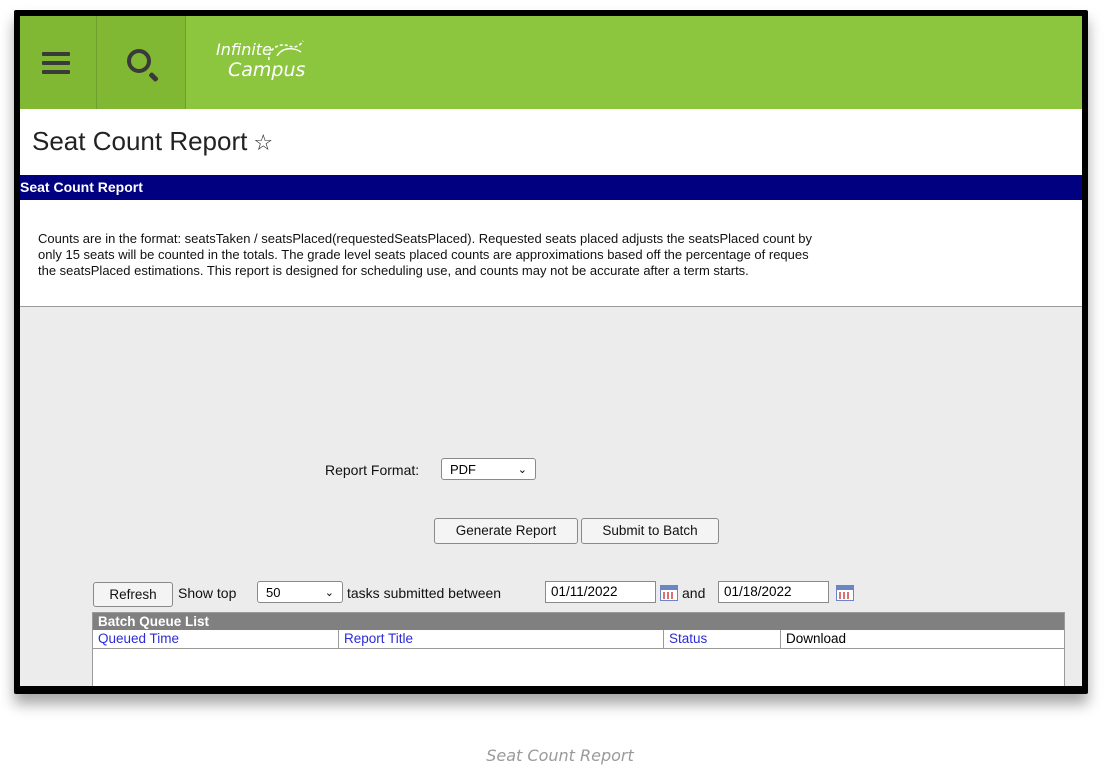  What do you see at coordinates (56, 65) in the screenshot?
I see `hamburger-icon` at bounding box center [56, 65].